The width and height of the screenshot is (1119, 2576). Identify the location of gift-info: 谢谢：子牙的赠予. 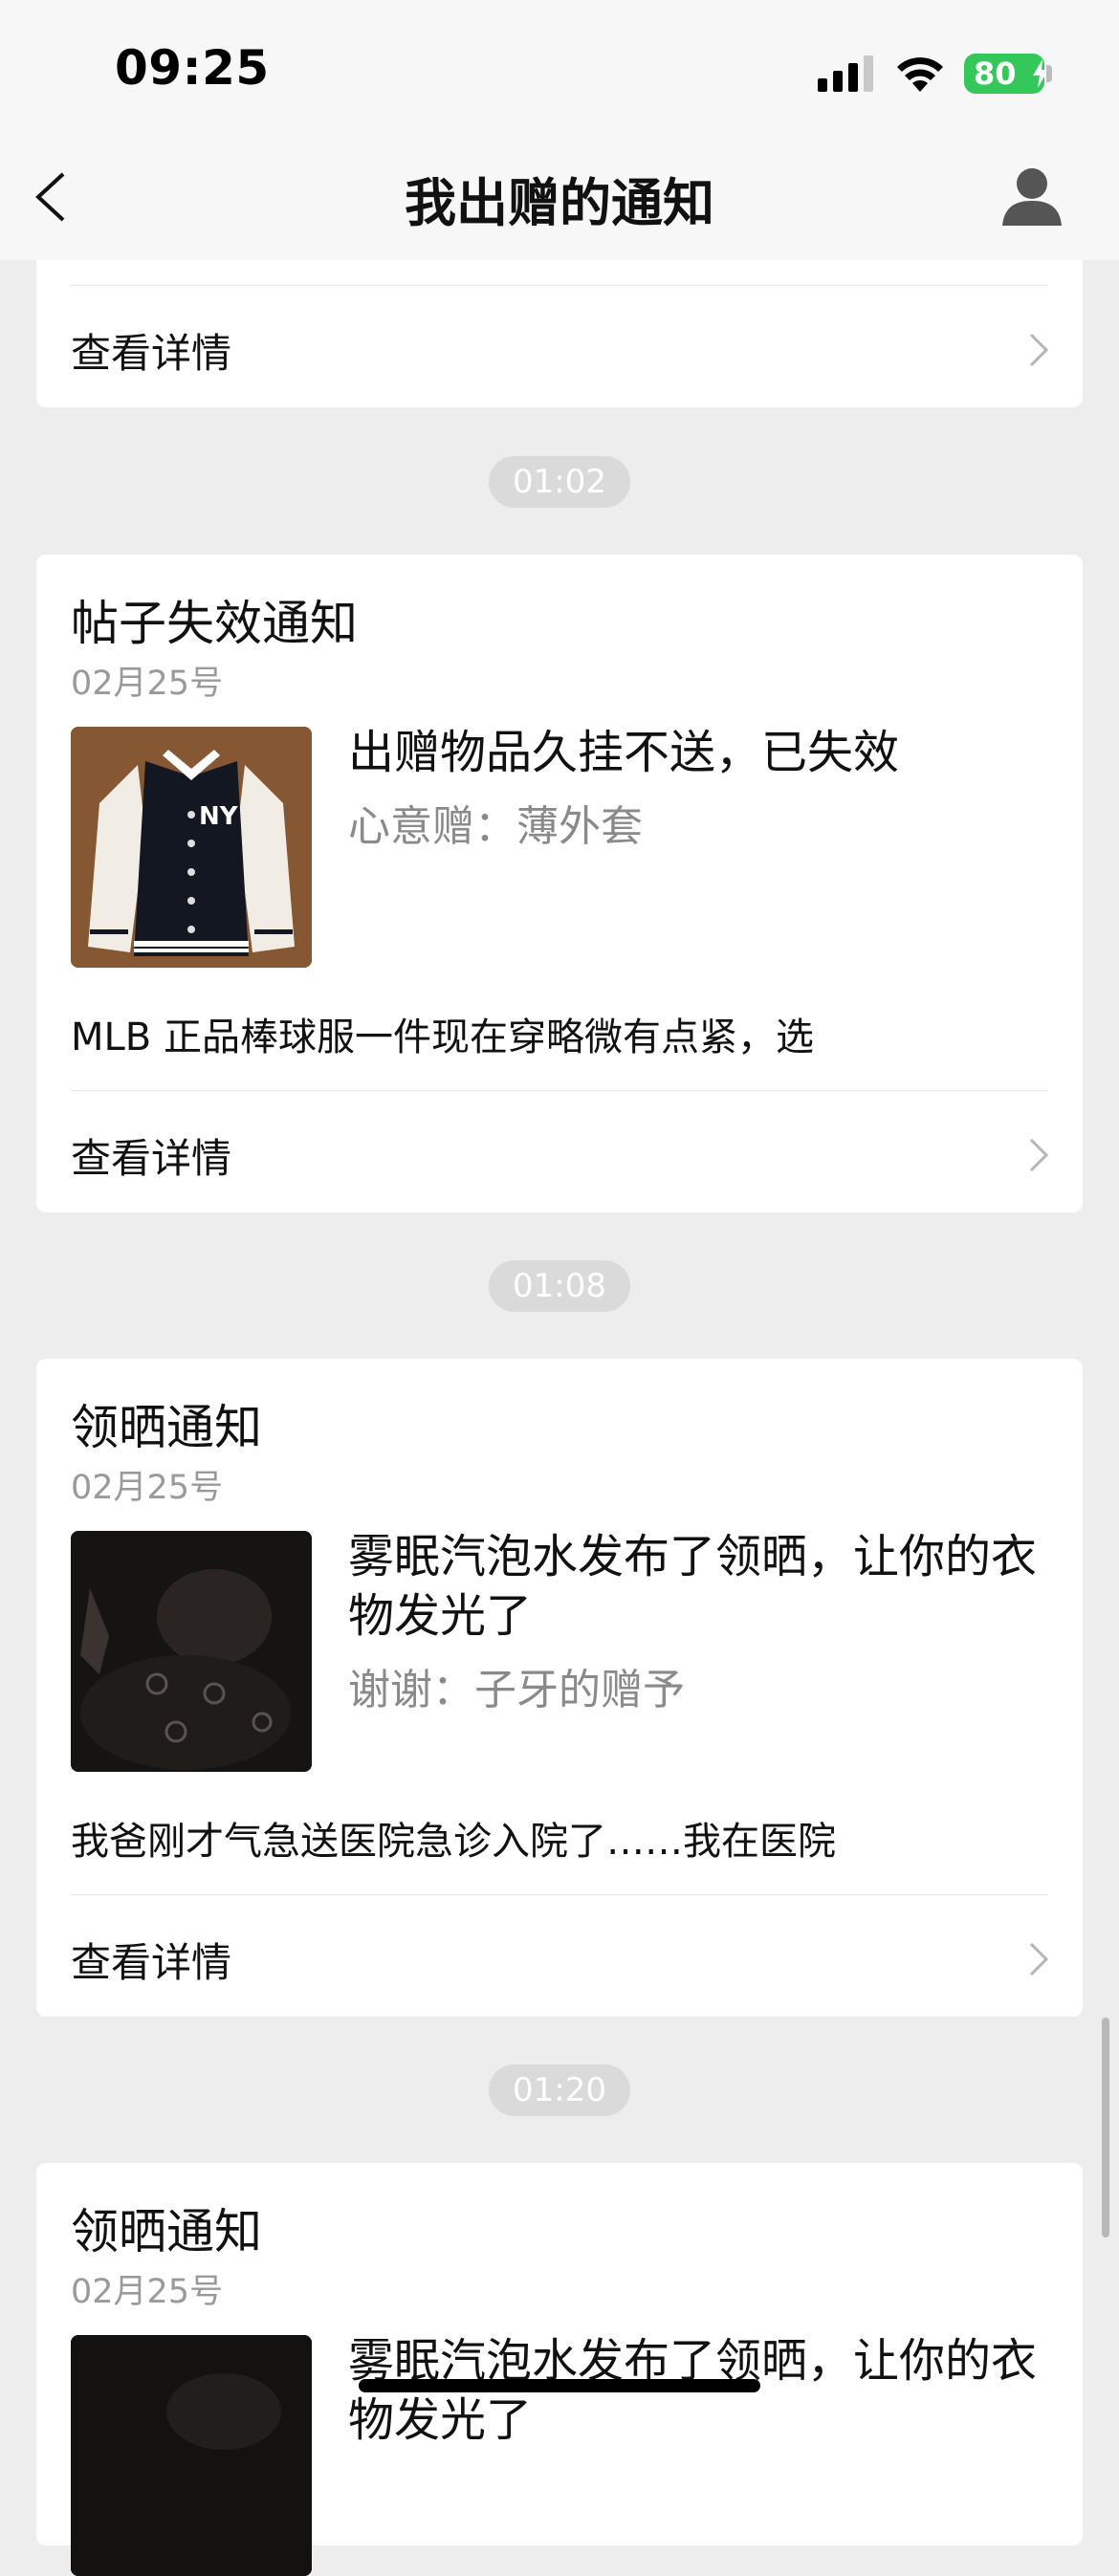
(517, 1690).